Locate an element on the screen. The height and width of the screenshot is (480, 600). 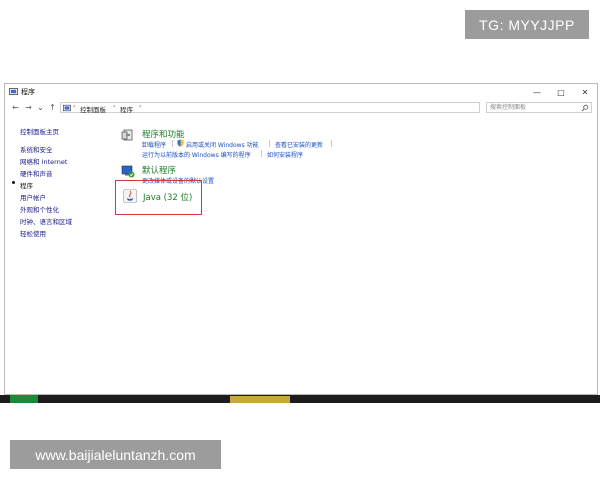
back-button: ← is located at coordinates (15, 107).